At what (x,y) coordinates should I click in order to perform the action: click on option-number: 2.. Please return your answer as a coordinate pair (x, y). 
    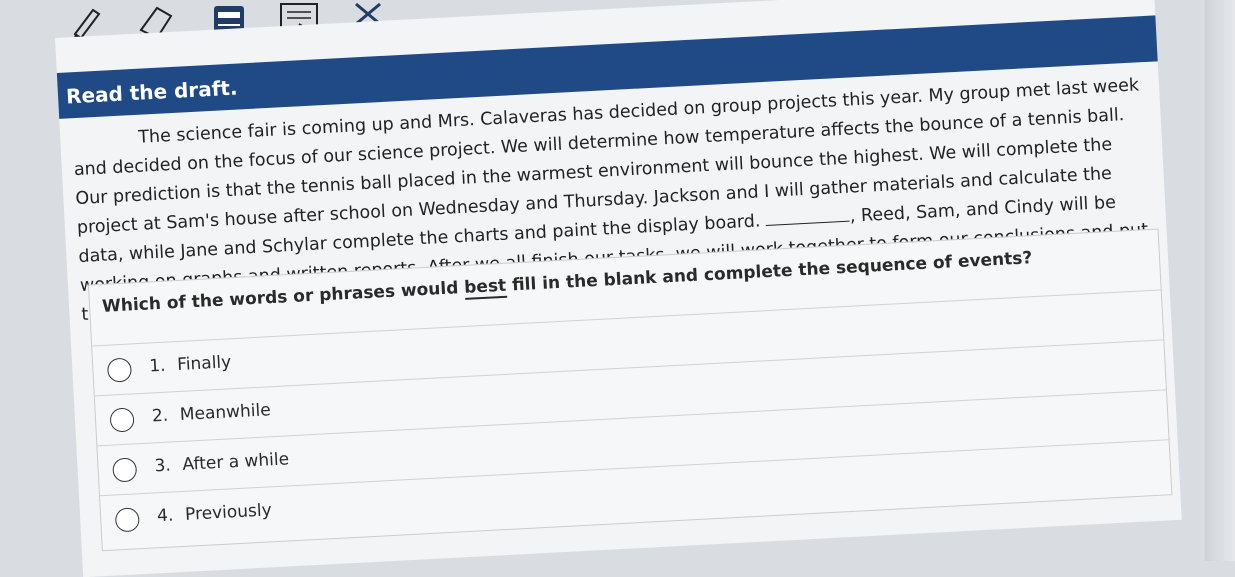
    Looking at the image, I should click on (160, 416).